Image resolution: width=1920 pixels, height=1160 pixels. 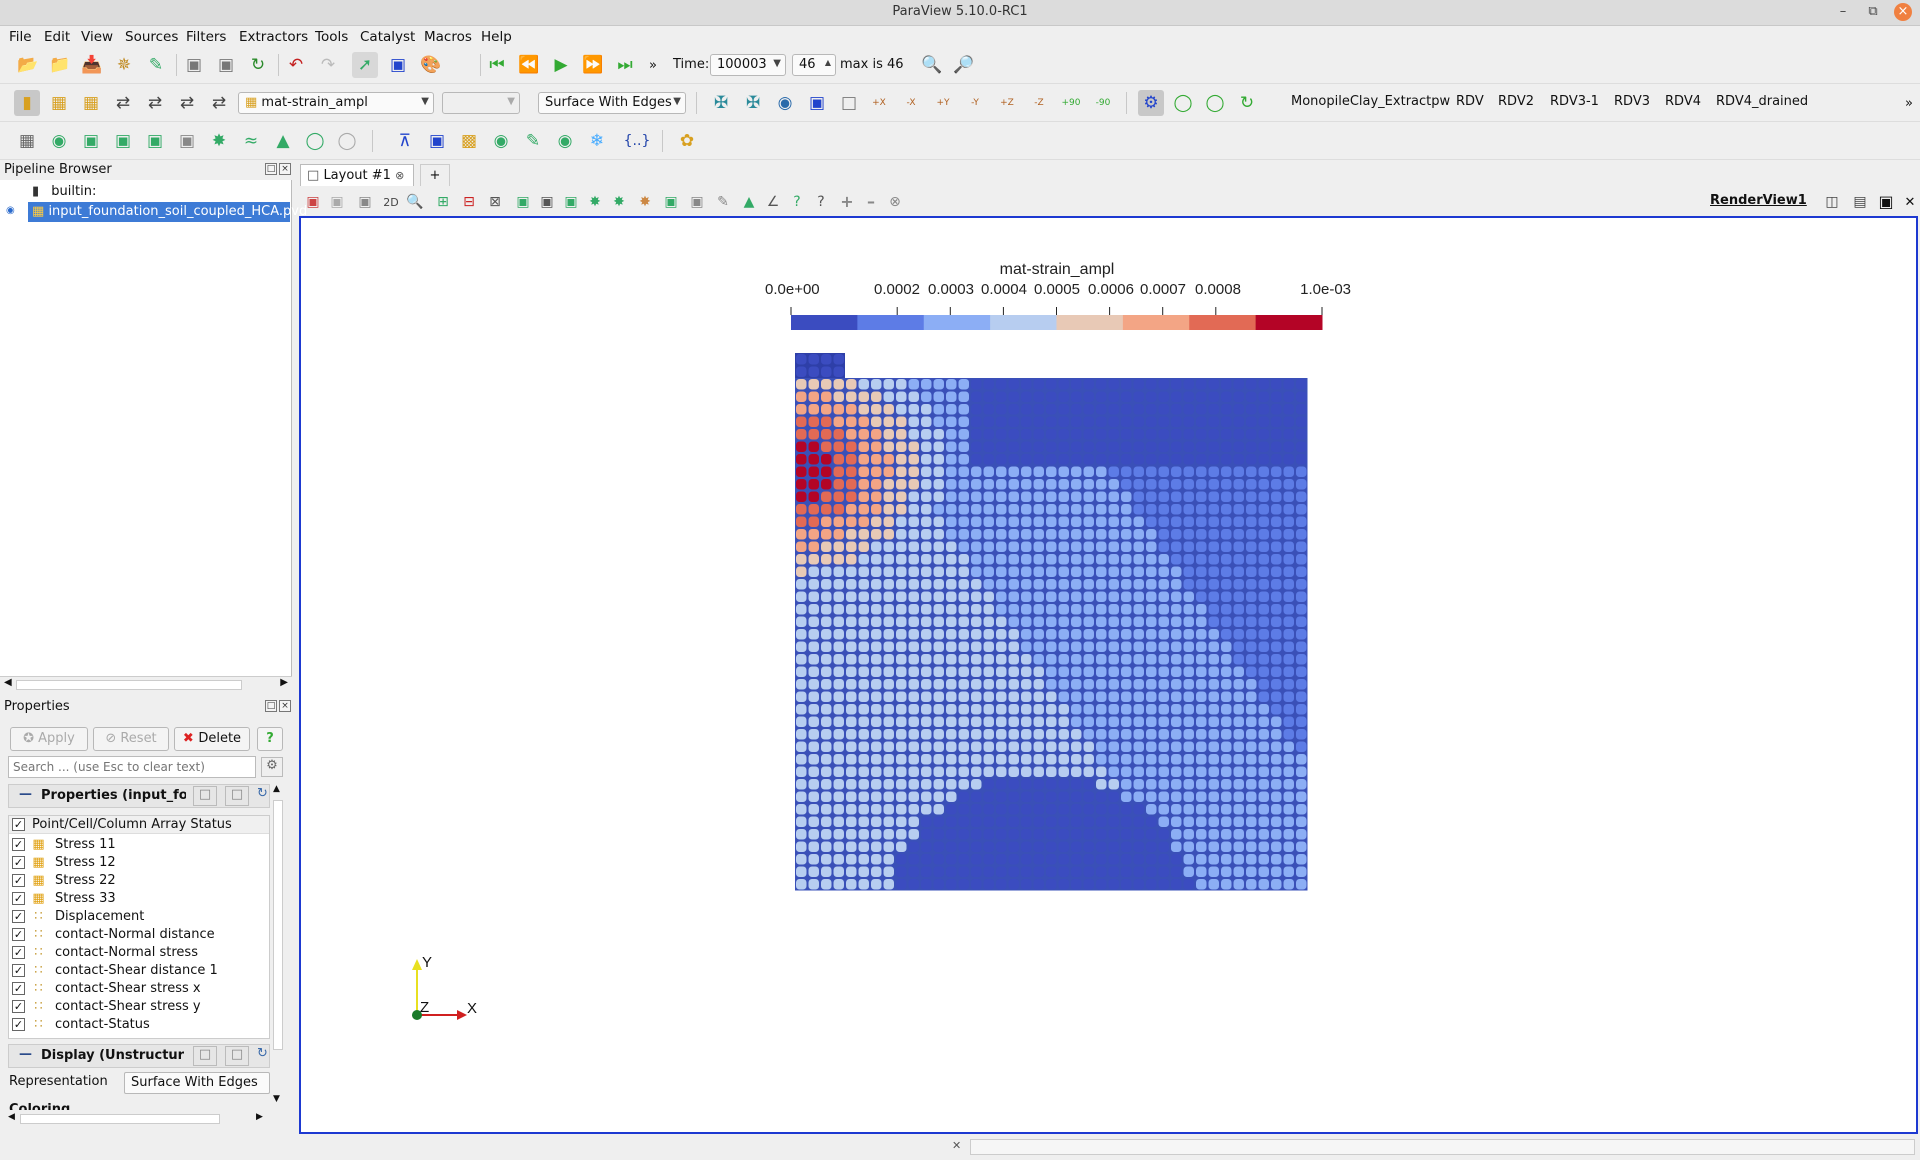 I want to click on select-all-checkbox: ✓, so click(x=18, y=824).